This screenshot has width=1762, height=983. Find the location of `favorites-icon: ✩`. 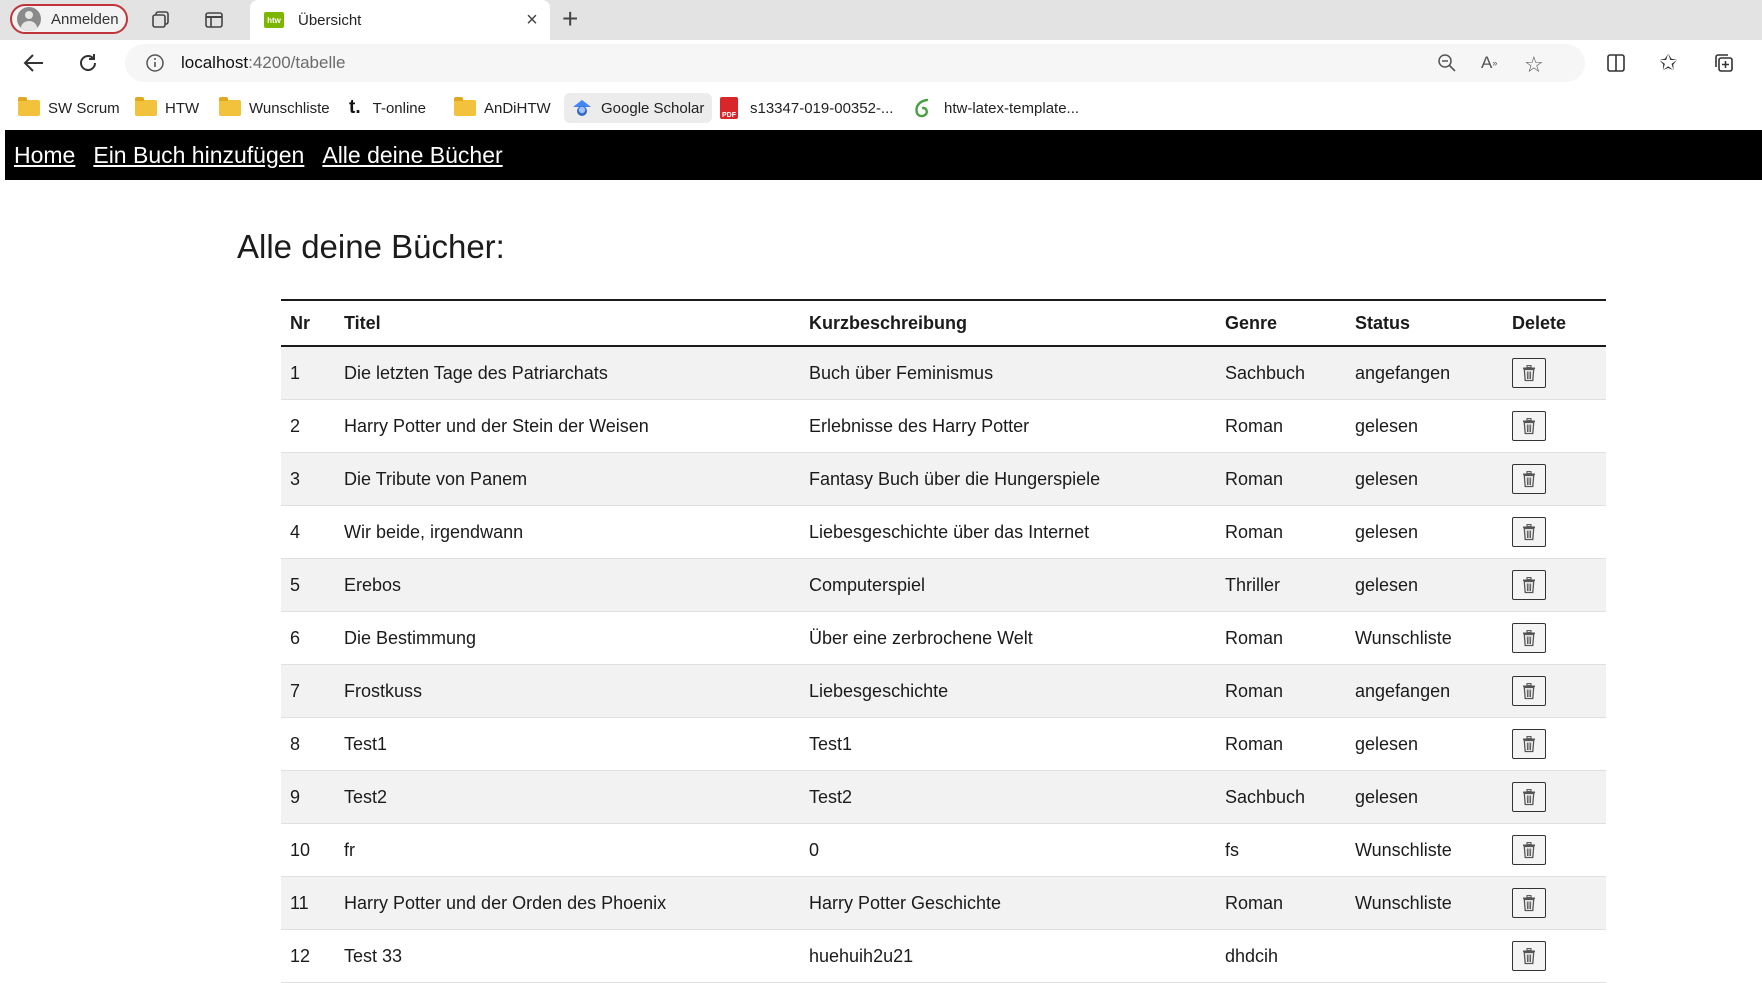

favorites-icon: ✩ is located at coordinates (1668, 63).